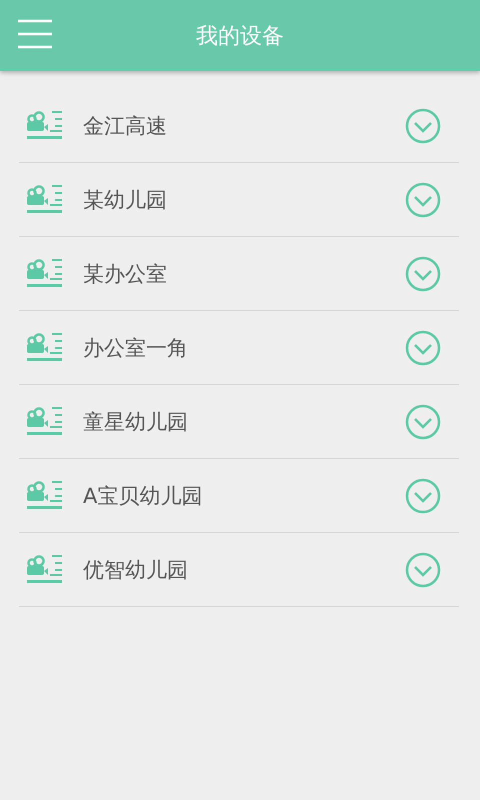 This screenshot has width=480, height=800. I want to click on header-title: 我的设备, so click(240, 36).